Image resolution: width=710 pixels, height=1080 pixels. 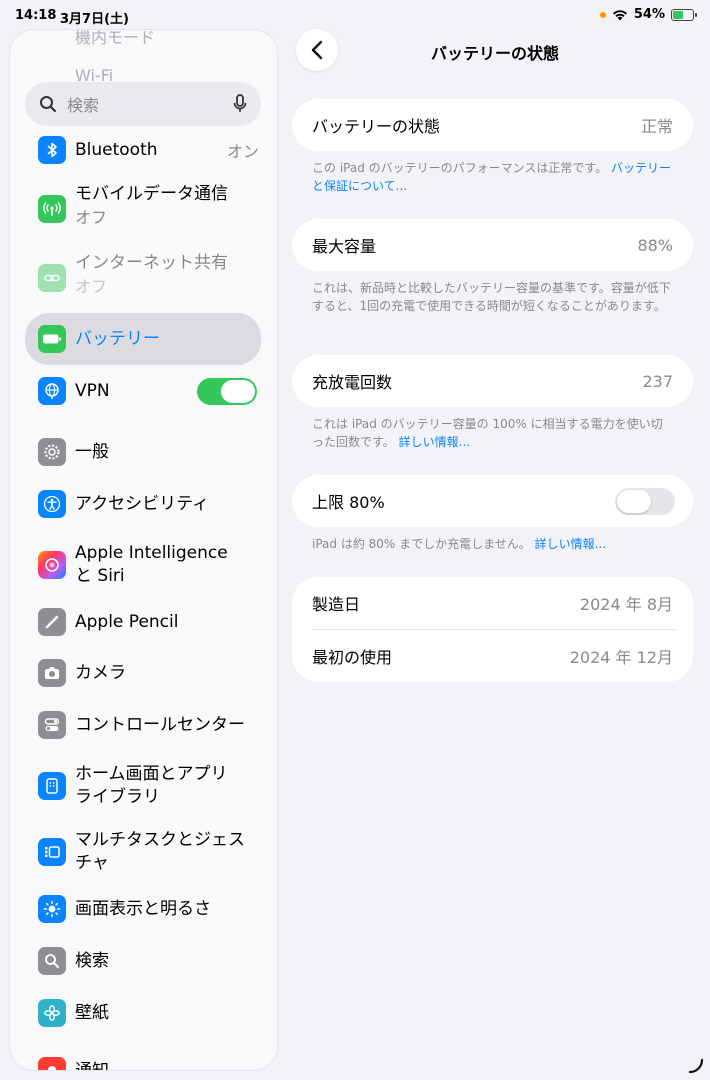 What do you see at coordinates (52, 725) in the screenshot?
I see `toggles-icon` at bounding box center [52, 725].